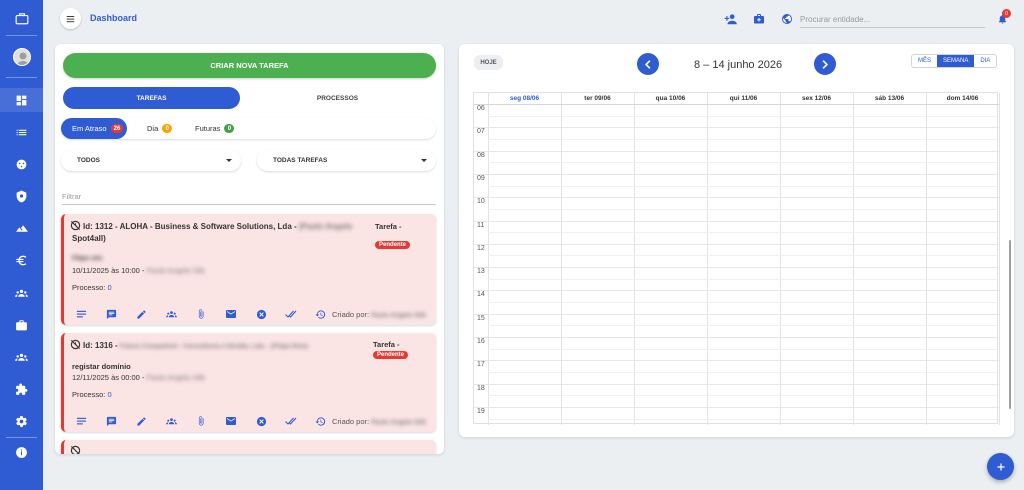 The height and width of the screenshot is (490, 1024). Describe the element at coordinates (404, 349) in the screenshot. I see `task-type-label: Tarefa - Pendente` at that location.